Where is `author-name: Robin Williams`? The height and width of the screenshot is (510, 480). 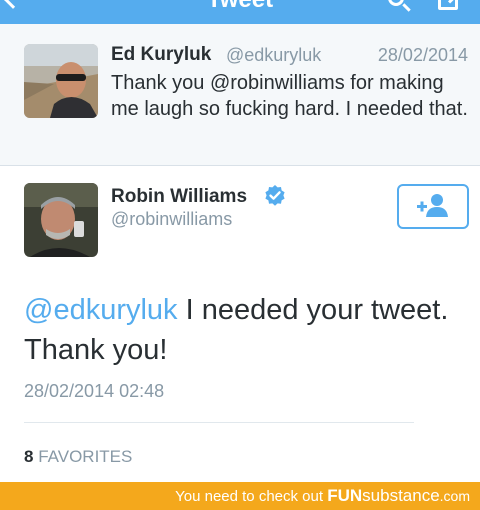
author-name: Robin Williams is located at coordinates (179, 197).